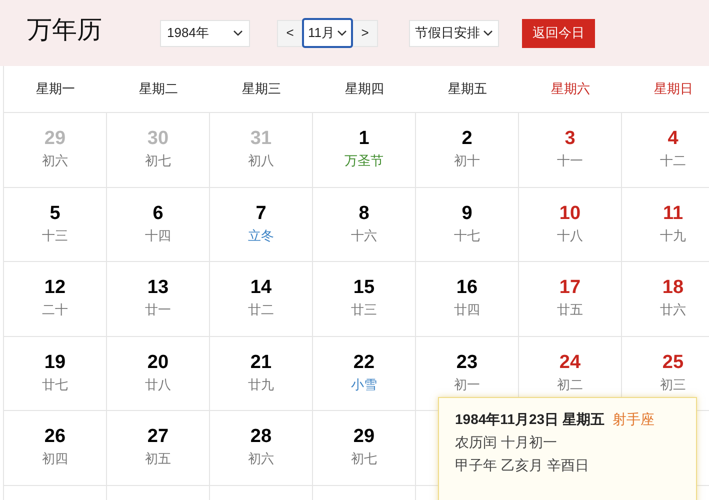 This screenshot has height=500, width=709. What do you see at coordinates (261, 161) in the screenshot?
I see `lunar-date: 初八` at bounding box center [261, 161].